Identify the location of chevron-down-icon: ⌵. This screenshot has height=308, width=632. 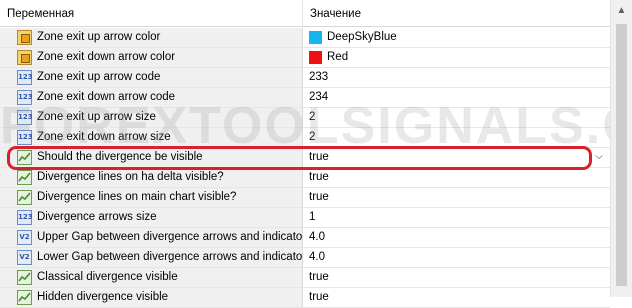
(599, 157).